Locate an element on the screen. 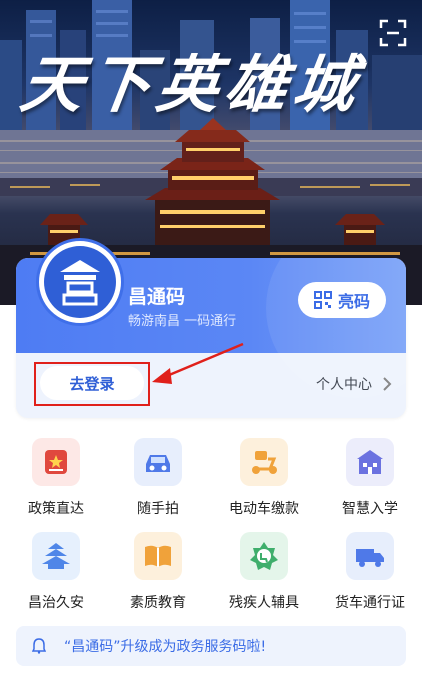 The width and height of the screenshot is (422, 675). book-icon is located at coordinates (158, 556).